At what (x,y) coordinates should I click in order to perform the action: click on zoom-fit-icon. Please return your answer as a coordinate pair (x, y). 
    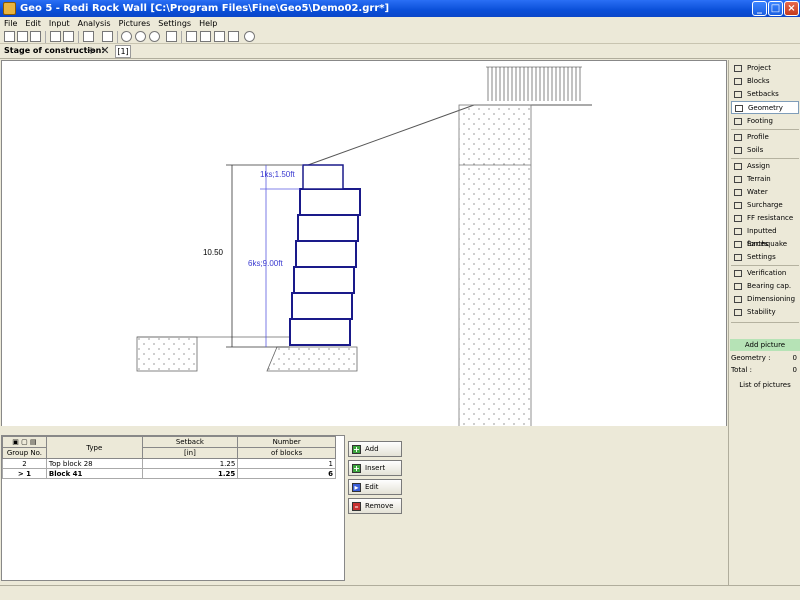
    Looking at the image, I should click on (154, 36).